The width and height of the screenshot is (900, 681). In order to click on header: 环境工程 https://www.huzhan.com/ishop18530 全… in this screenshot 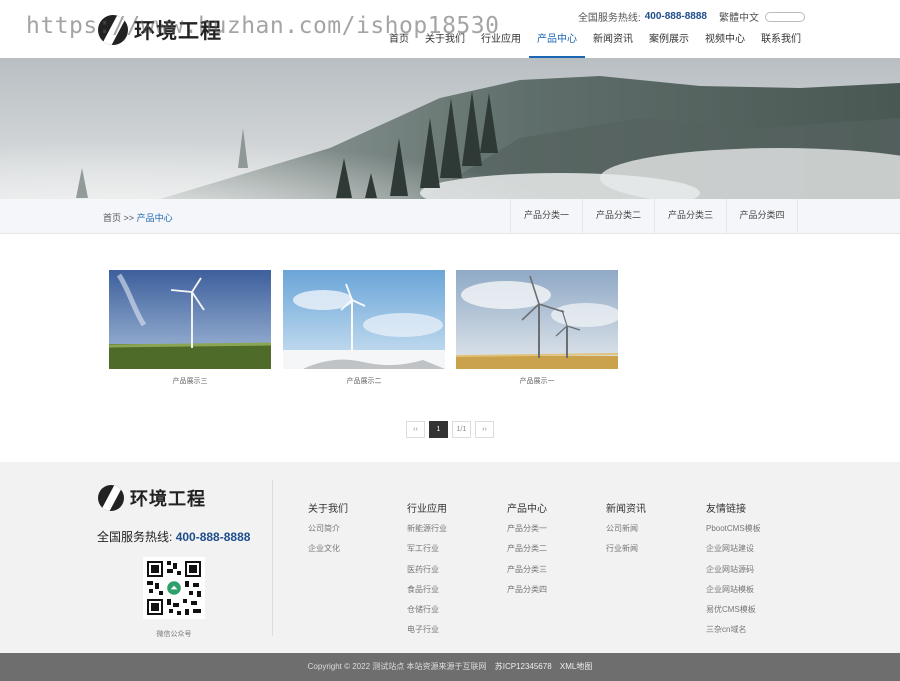, I will do `click(450, 29)`.